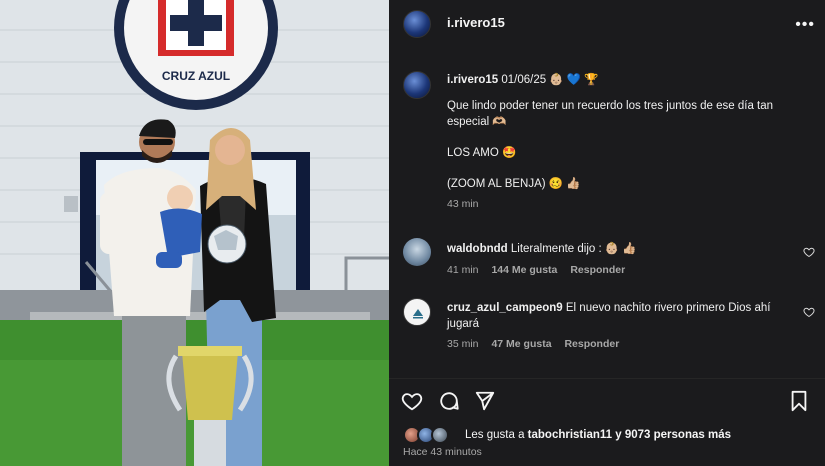 Image resolution: width=825 pixels, height=466 pixels. Describe the element at coordinates (573, 249) in the screenshot. I see `comment-body: Literalmente dijo : 👶🏼 👍🏼` at that location.